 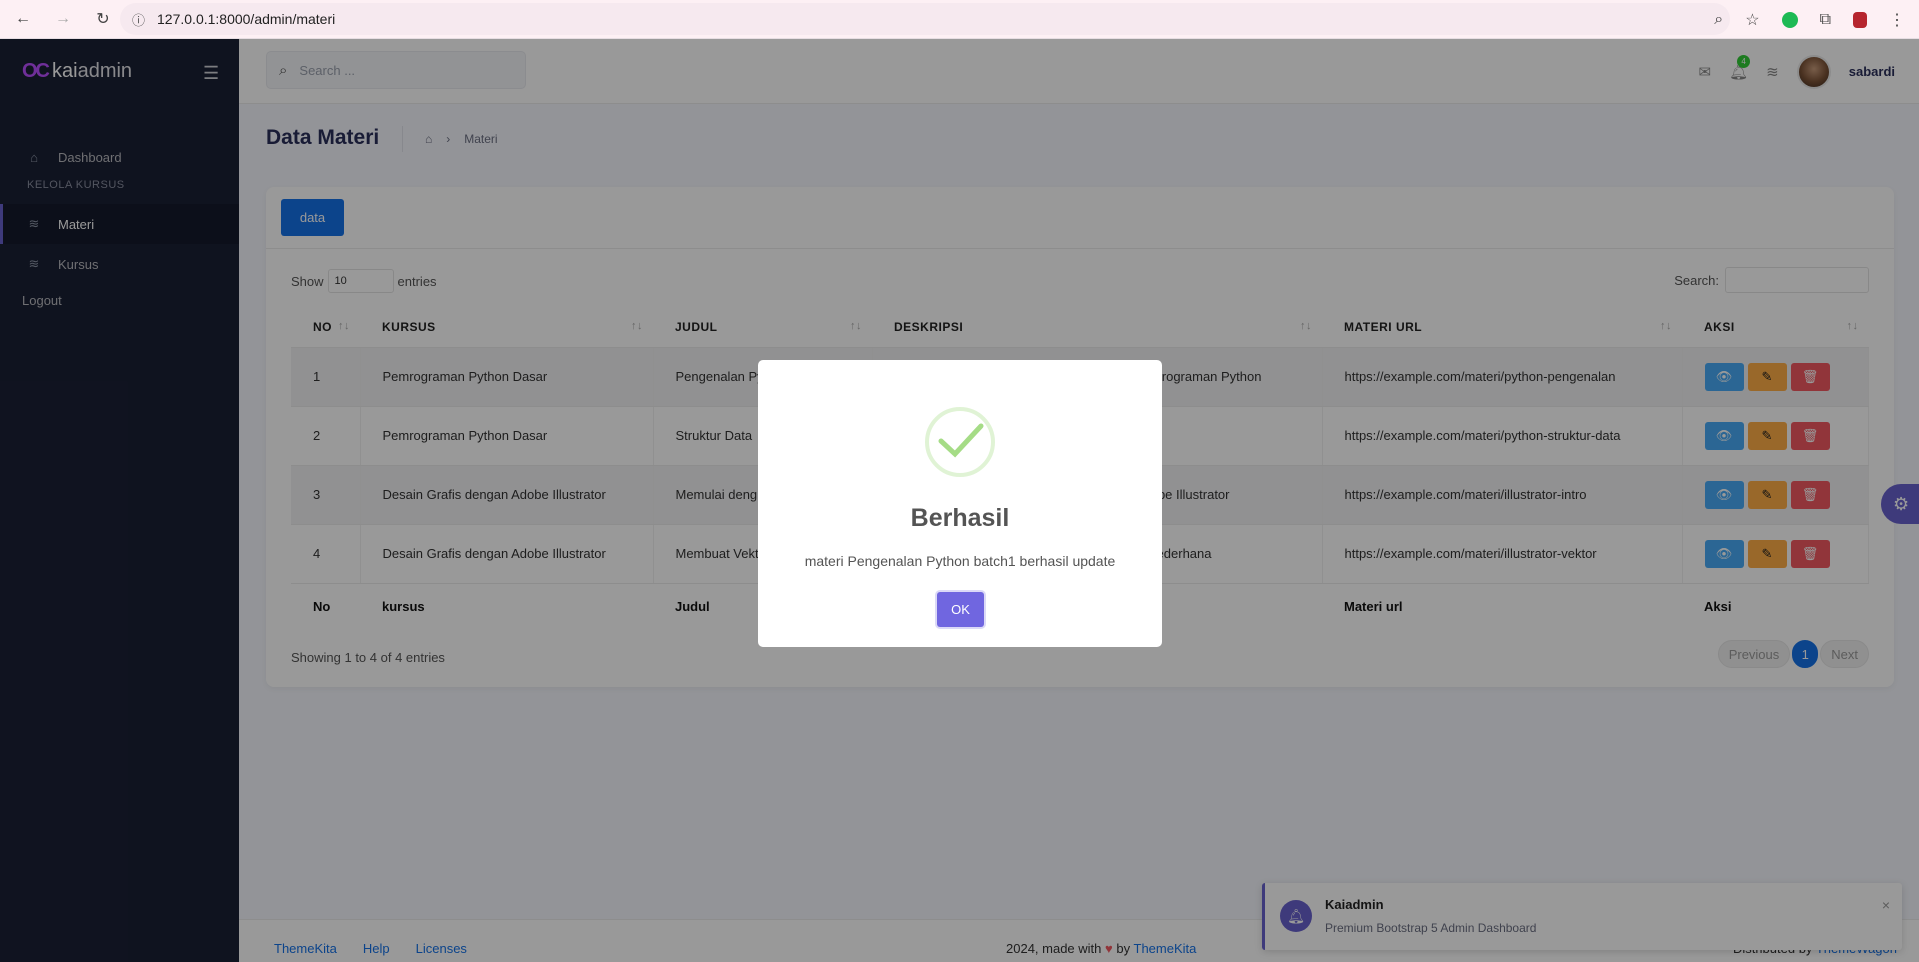 I want to click on zoom-icon: ⌕, so click(x=1718, y=20).